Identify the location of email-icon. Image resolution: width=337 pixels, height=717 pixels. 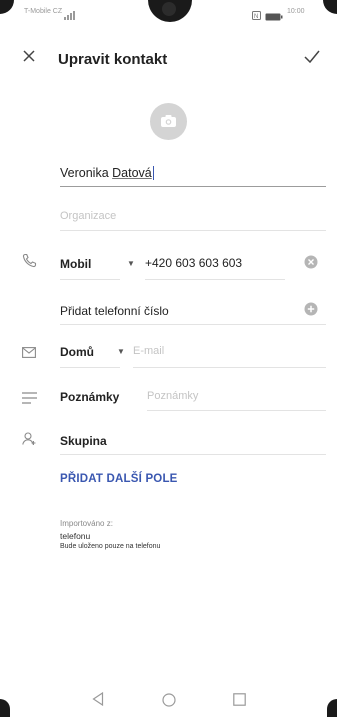
(29, 354).